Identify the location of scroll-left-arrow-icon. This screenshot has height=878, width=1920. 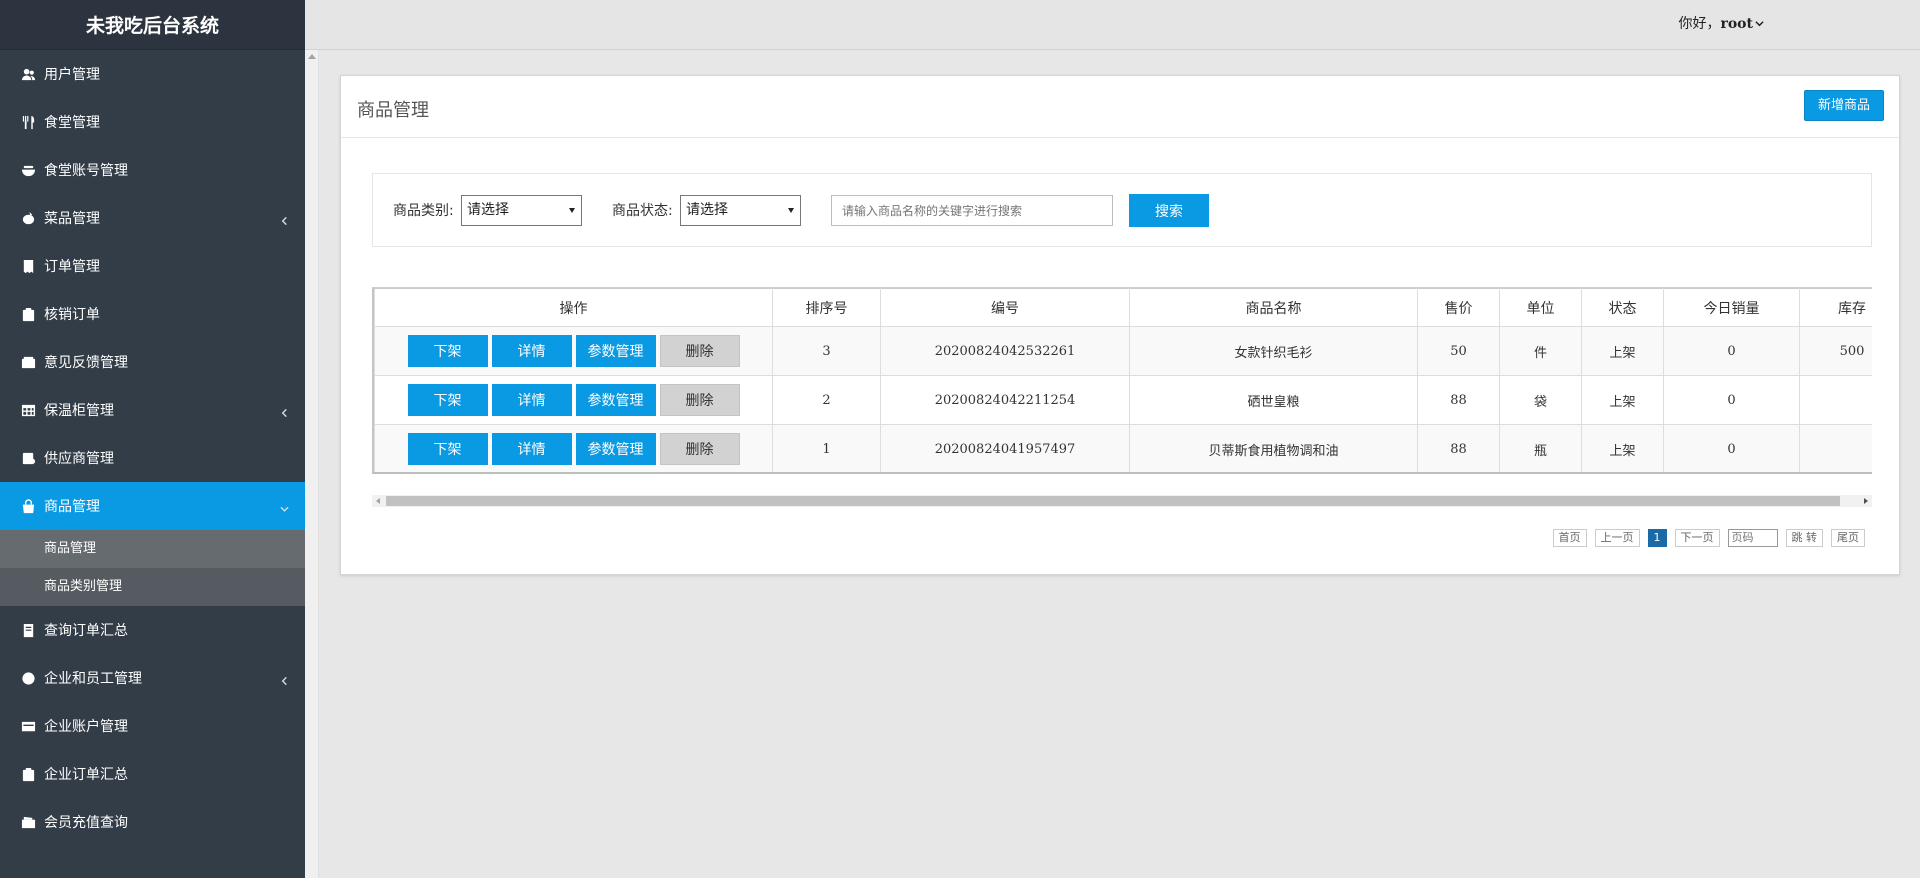
(378, 501).